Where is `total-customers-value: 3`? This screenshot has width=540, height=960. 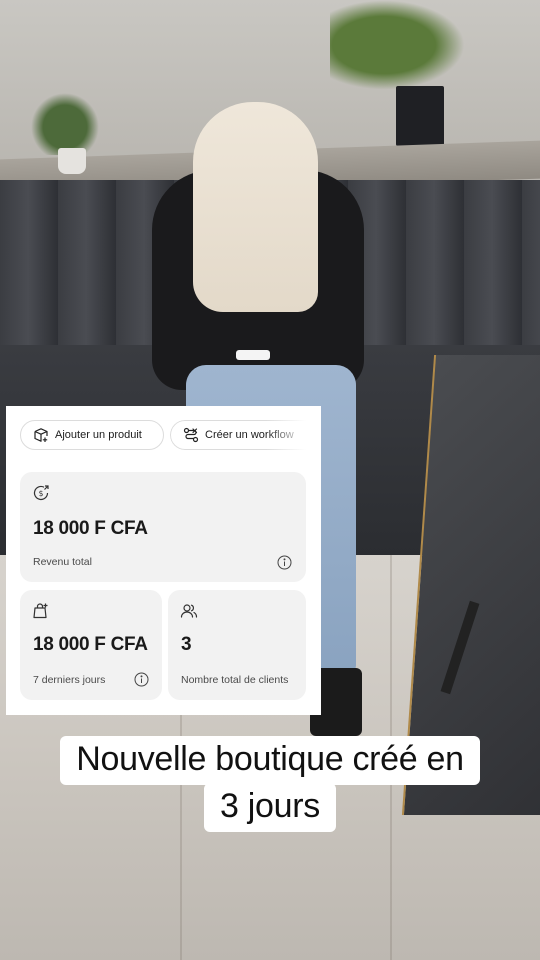 total-customers-value: 3 is located at coordinates (186, 644).